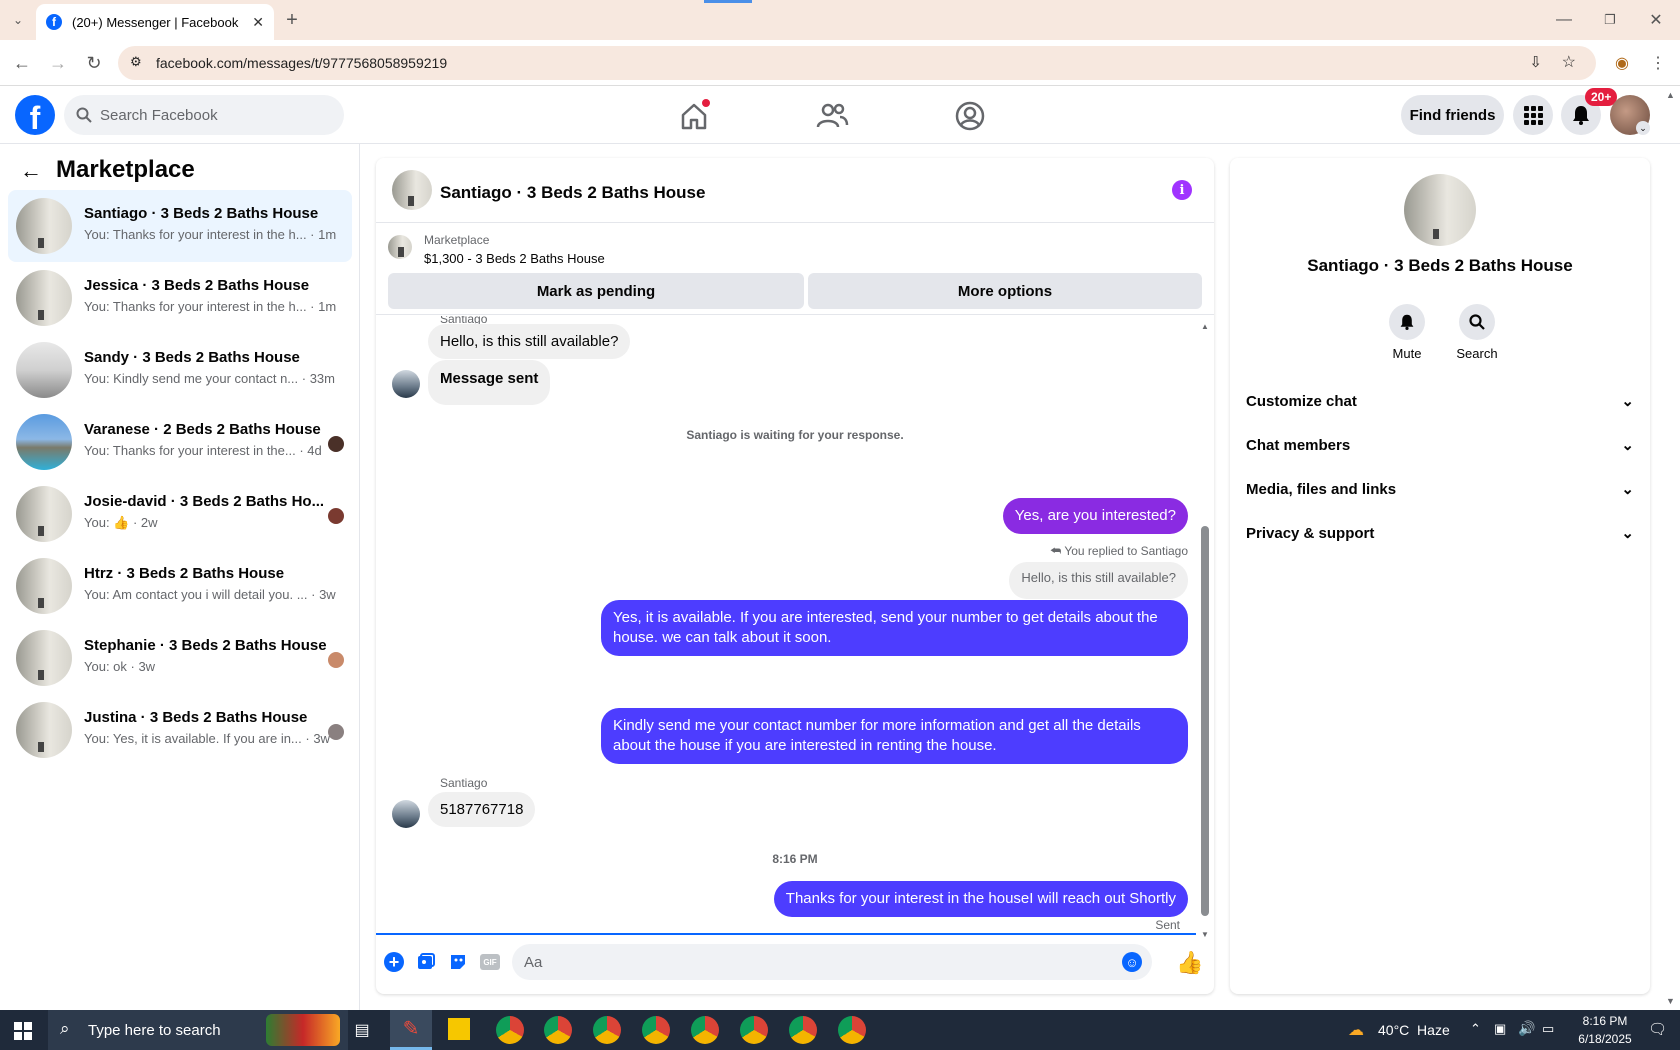 This screenshot has width=1680, height=1050. Describe the element at coordinates (529, 341) in the screenshot. I see `message-bubble: Hello, is this still available?` at that location.